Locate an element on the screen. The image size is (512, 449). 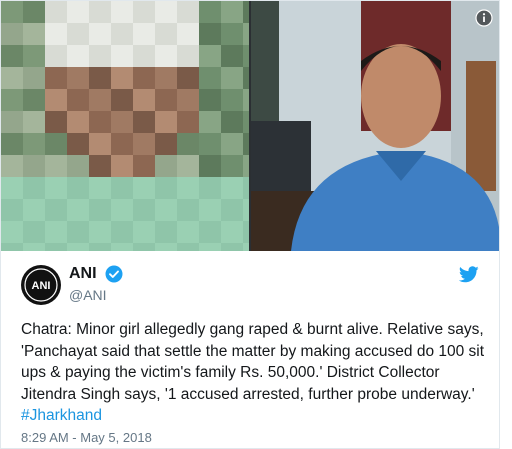
display-name: ANI is located at coordinates (83, 274).